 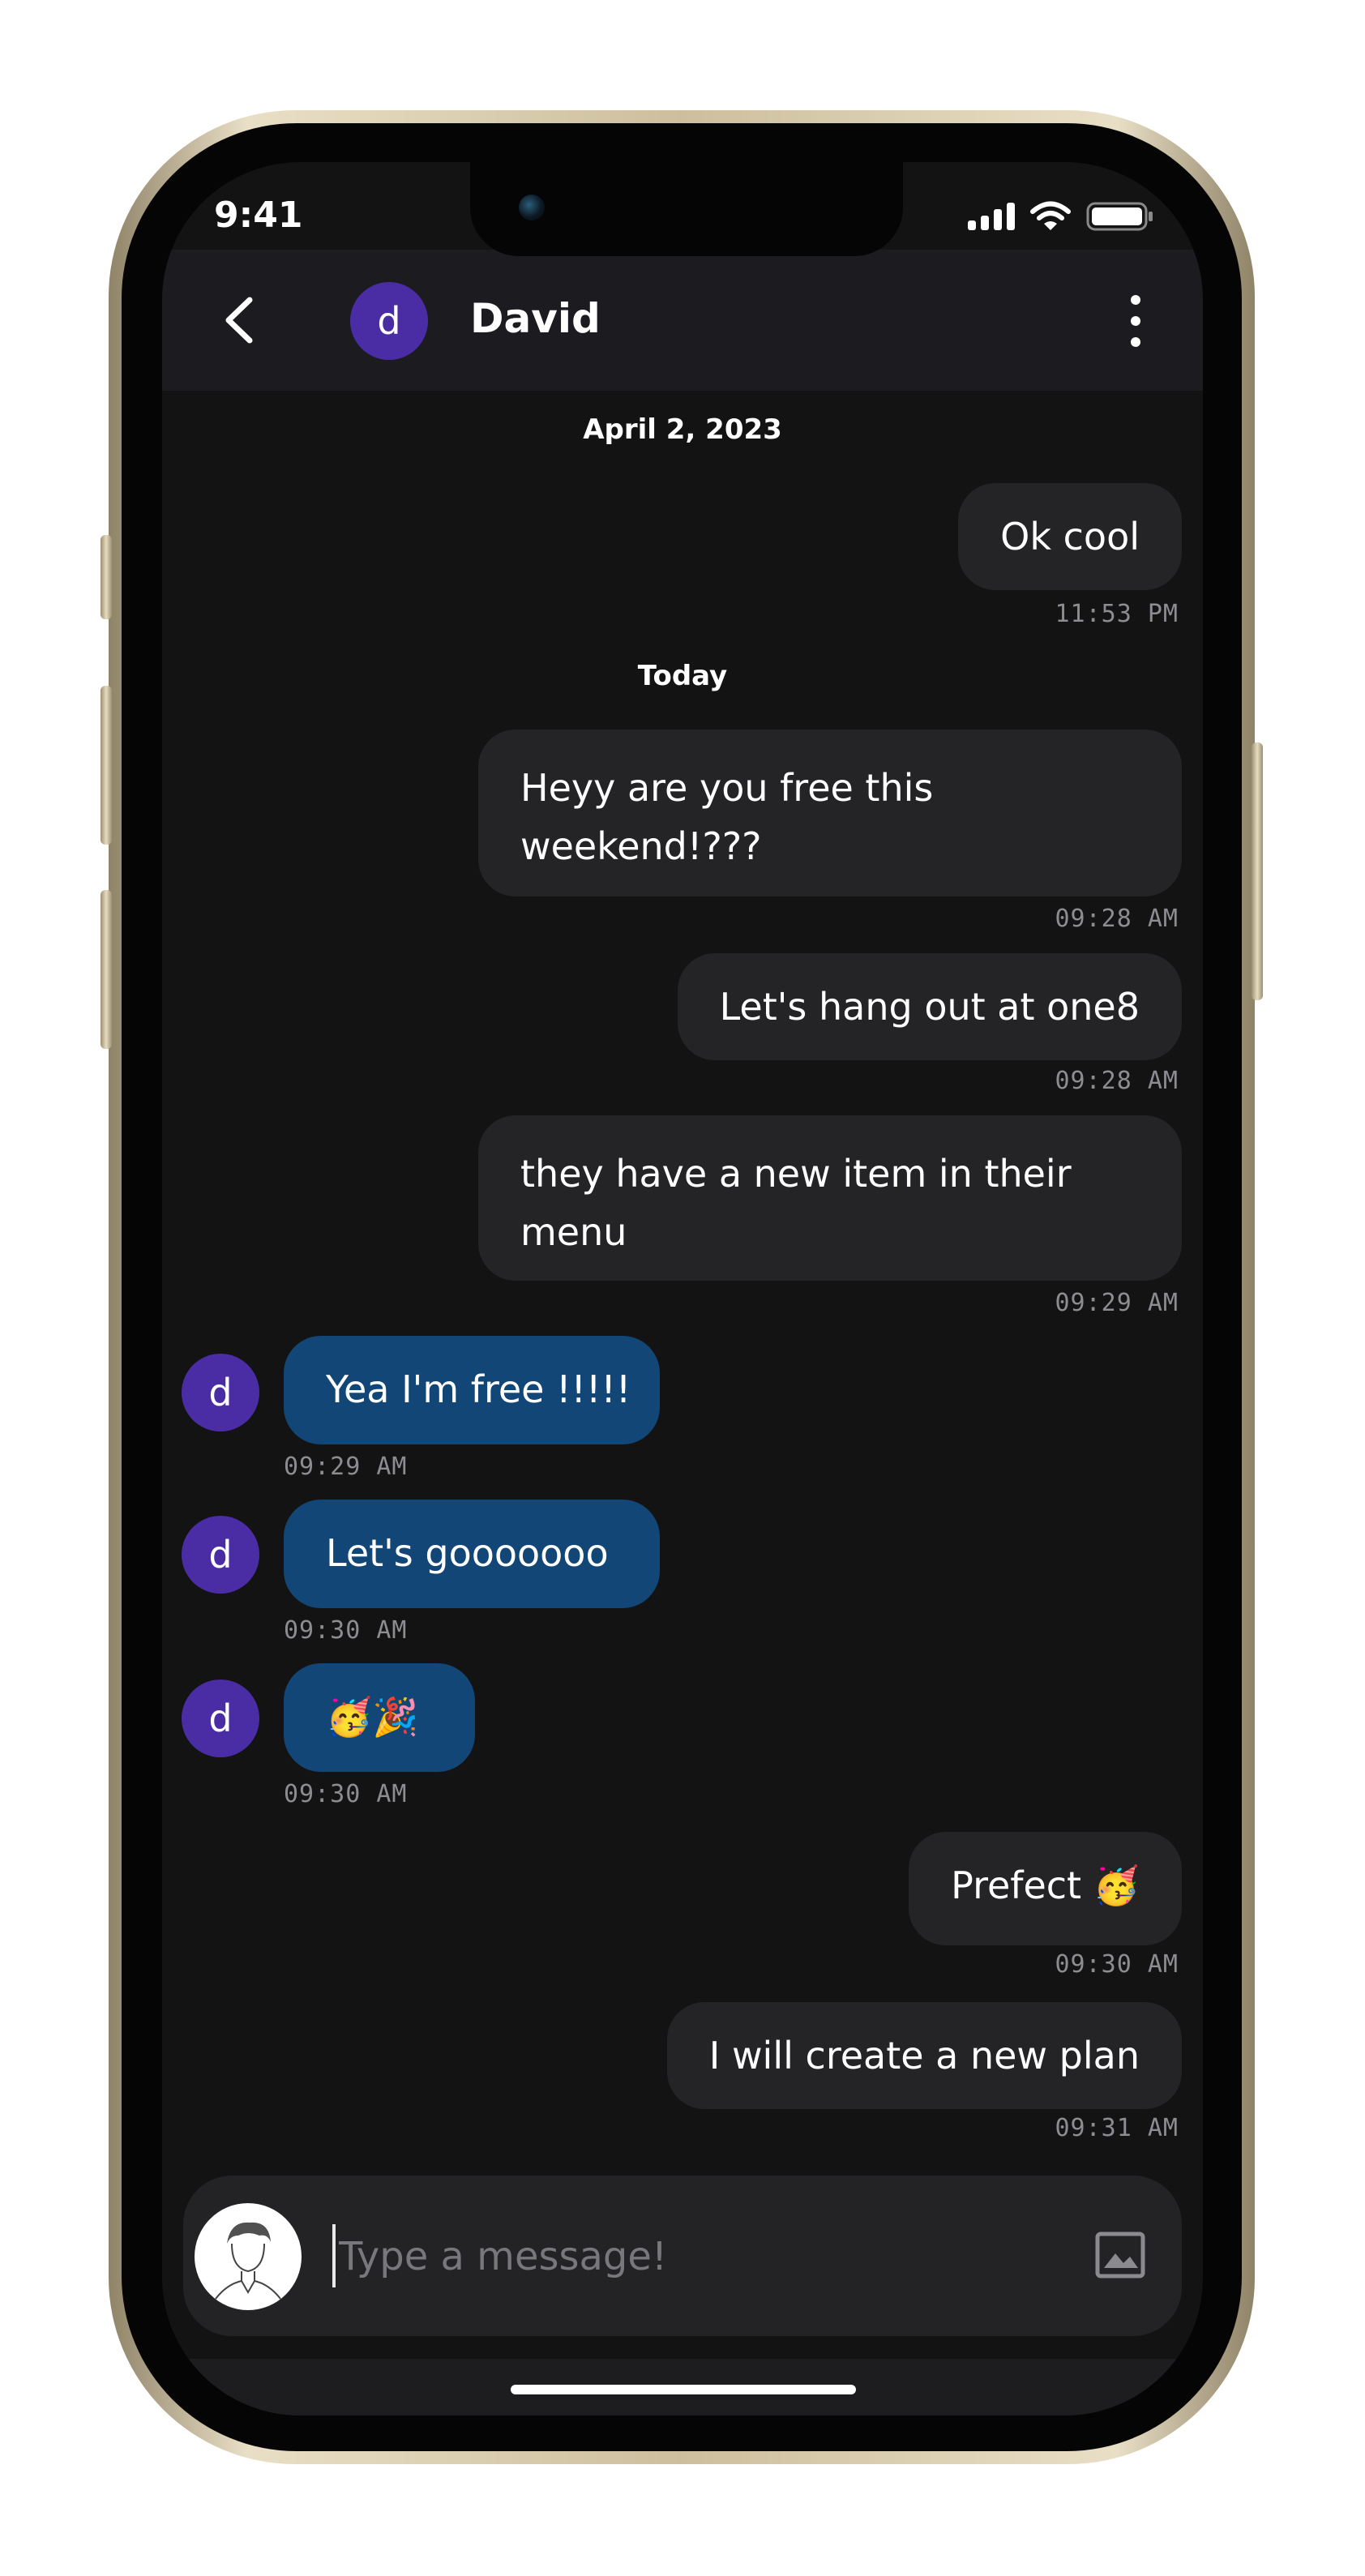 What do you see at coordinates (930, 1006) in the screenshot?
I see `outgoing-message: Let's hang out at one8` at bounding box center [930, 1006].